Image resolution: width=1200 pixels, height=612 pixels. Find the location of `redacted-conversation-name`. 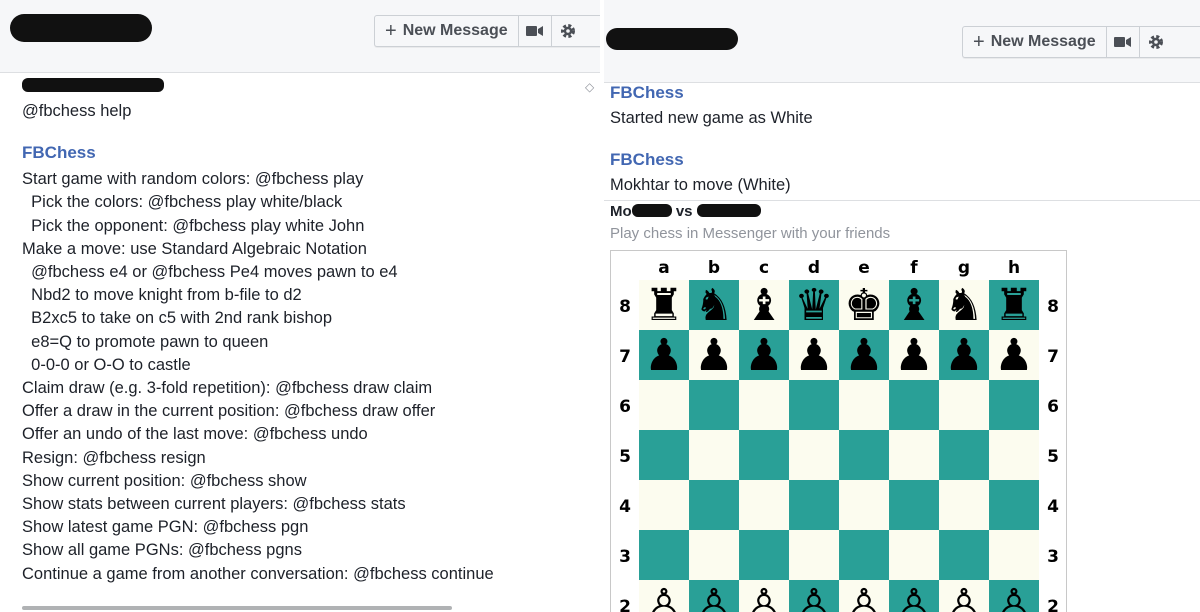

redacted-conversation-name is located at coordinates (672, 39).